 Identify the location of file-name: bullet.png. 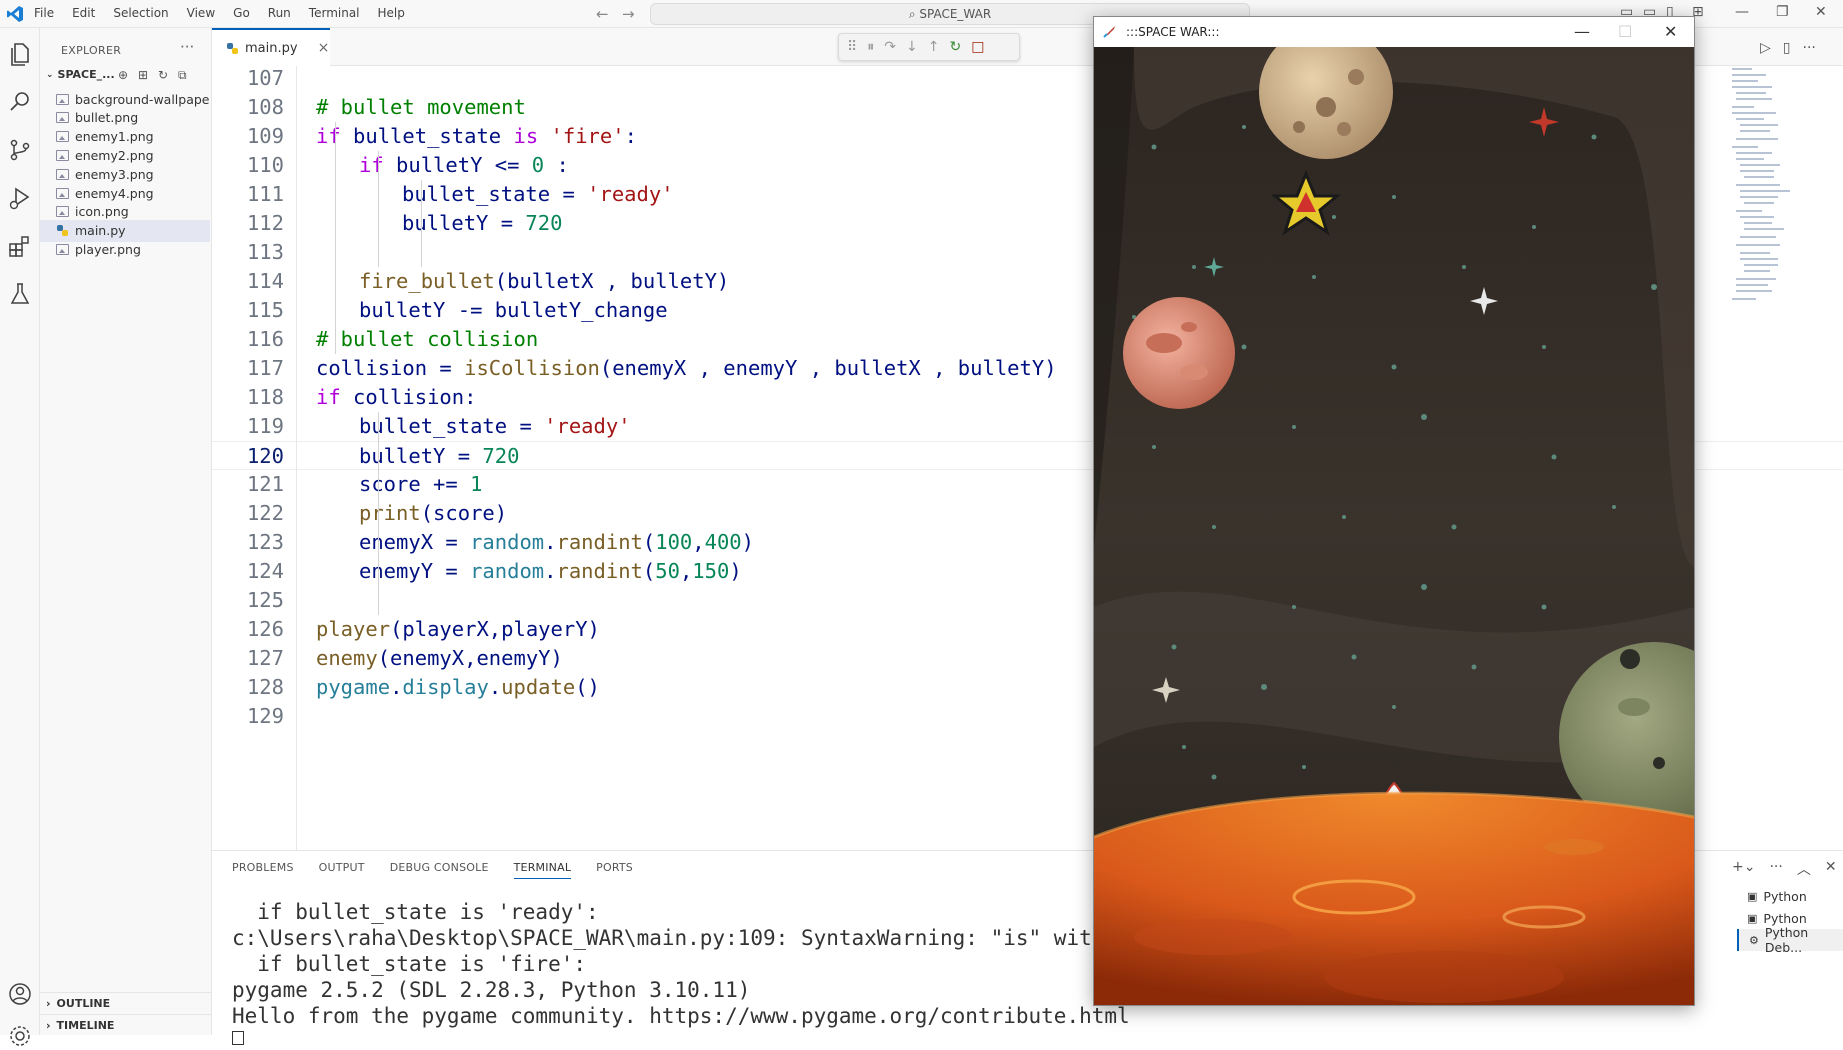
(107, 118).